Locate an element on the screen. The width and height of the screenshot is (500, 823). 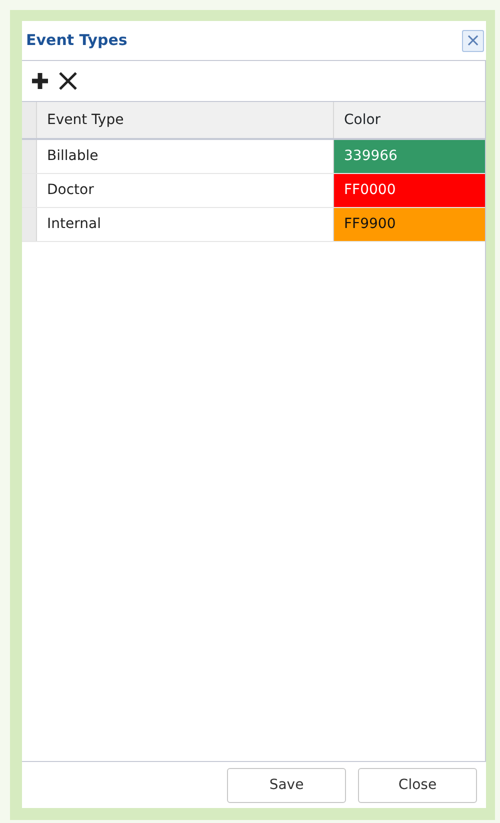
dialog-button: Close is located at coordinates (417, 785).